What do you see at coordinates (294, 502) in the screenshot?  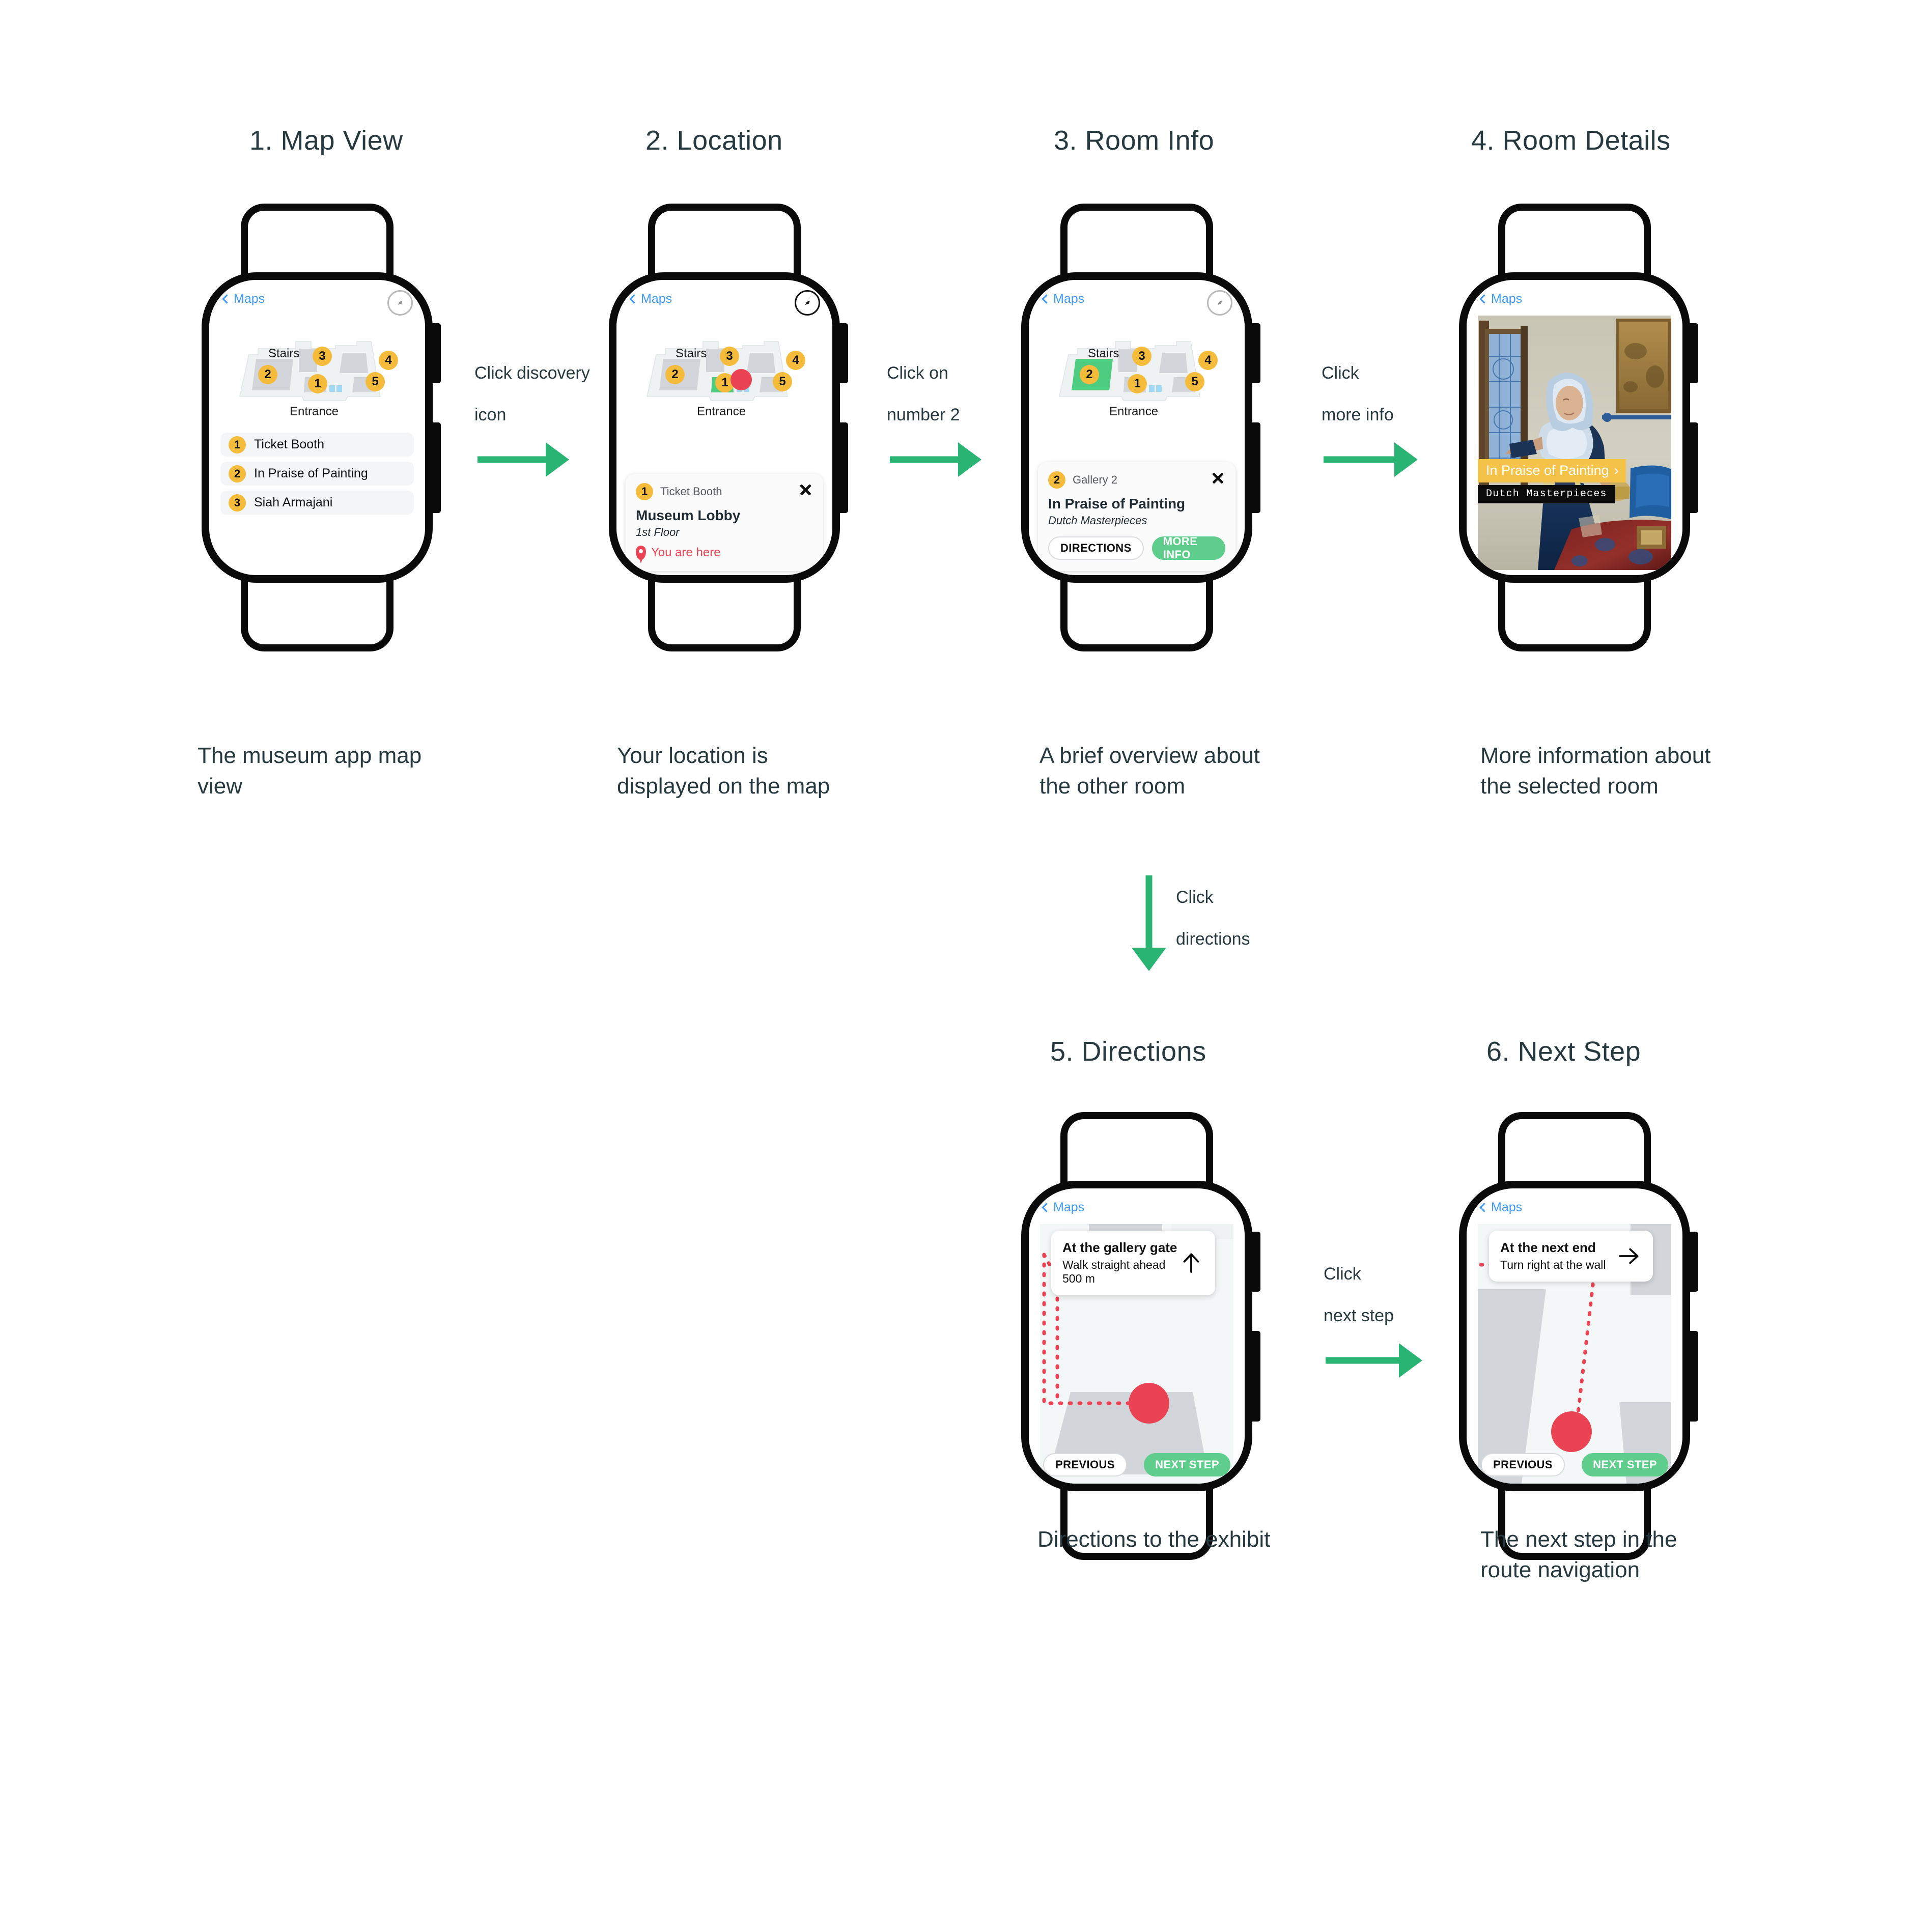 I see `poi-label: Siah Armajani` at bounding box center [294, 502].